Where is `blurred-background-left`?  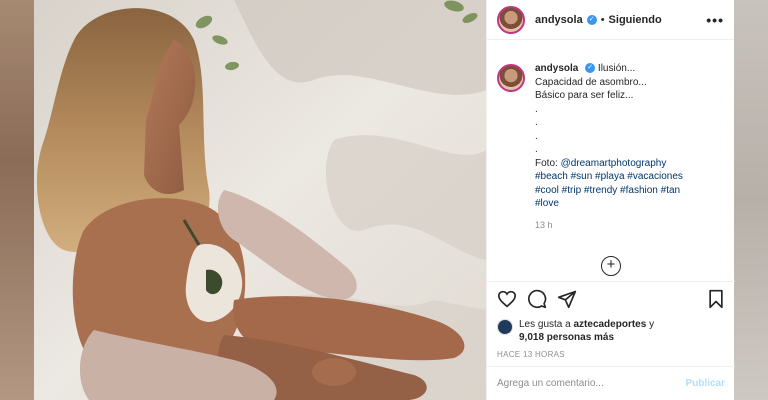
blurred-background-left is located at coordinates (17, 200).